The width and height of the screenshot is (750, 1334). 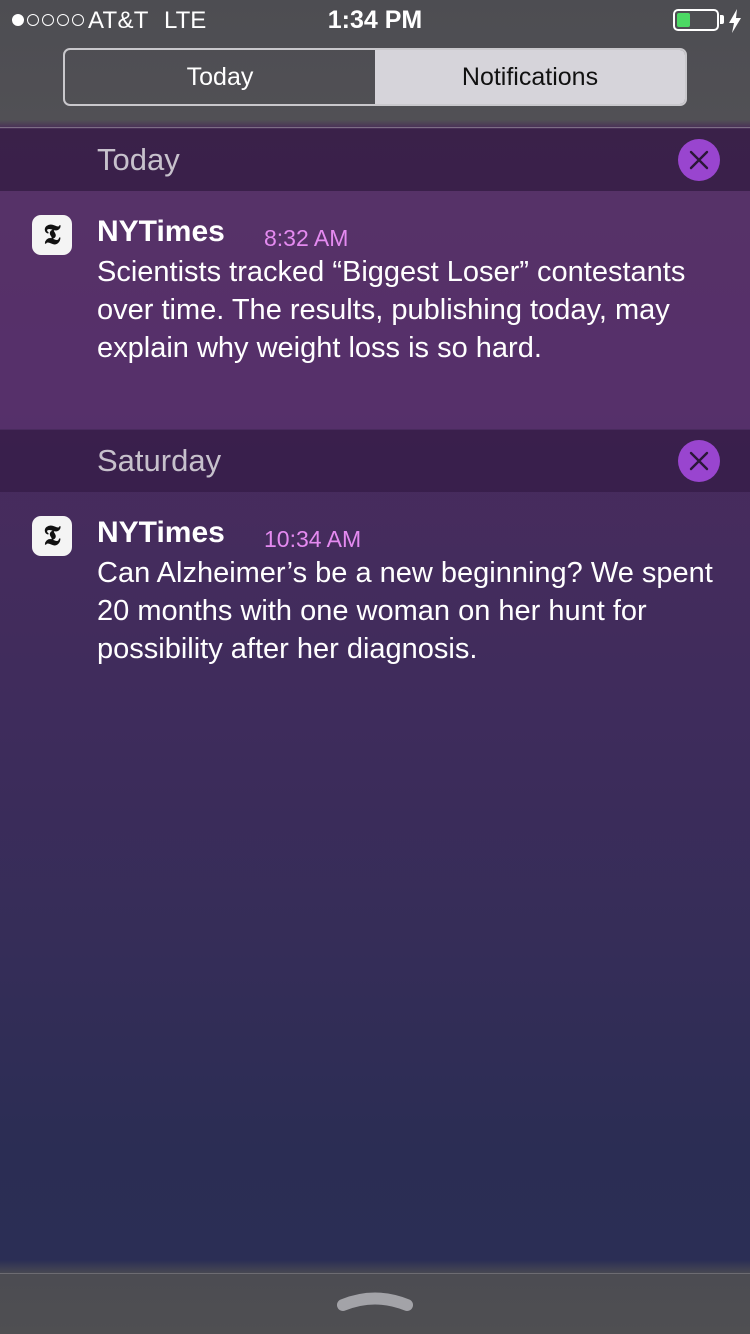 I want to click on bottom-divider, so click(x=375, y=1273).